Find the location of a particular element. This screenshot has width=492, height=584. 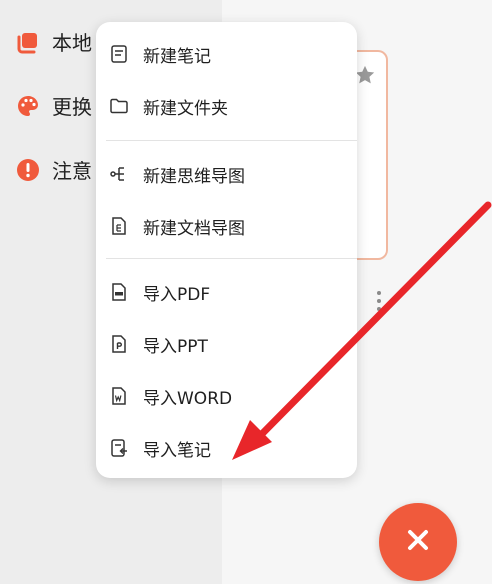

note-icon is located at coordinates (119, 54).